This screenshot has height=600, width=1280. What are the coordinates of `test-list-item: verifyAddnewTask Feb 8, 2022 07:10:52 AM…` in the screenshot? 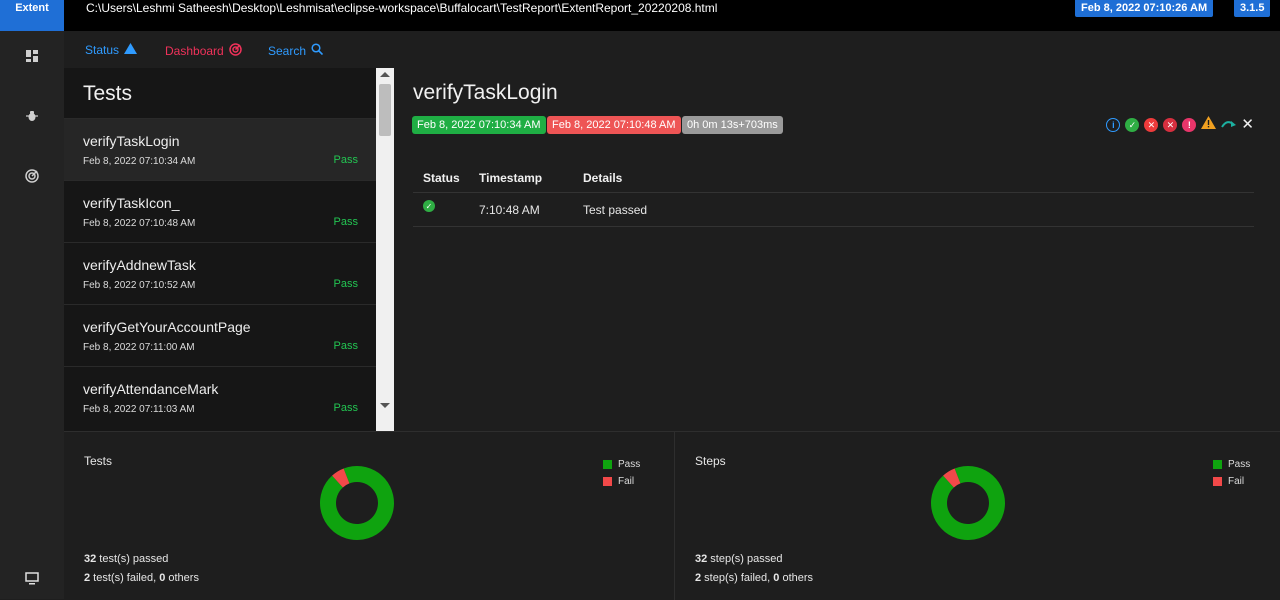 It's located at (220, 273).